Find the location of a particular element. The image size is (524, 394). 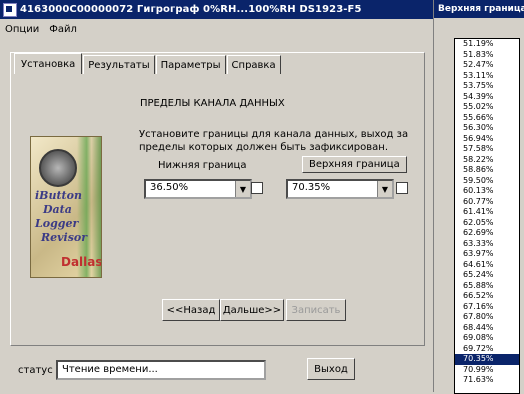

value-list-item: 69.72% is located at coordinates (487, 349).